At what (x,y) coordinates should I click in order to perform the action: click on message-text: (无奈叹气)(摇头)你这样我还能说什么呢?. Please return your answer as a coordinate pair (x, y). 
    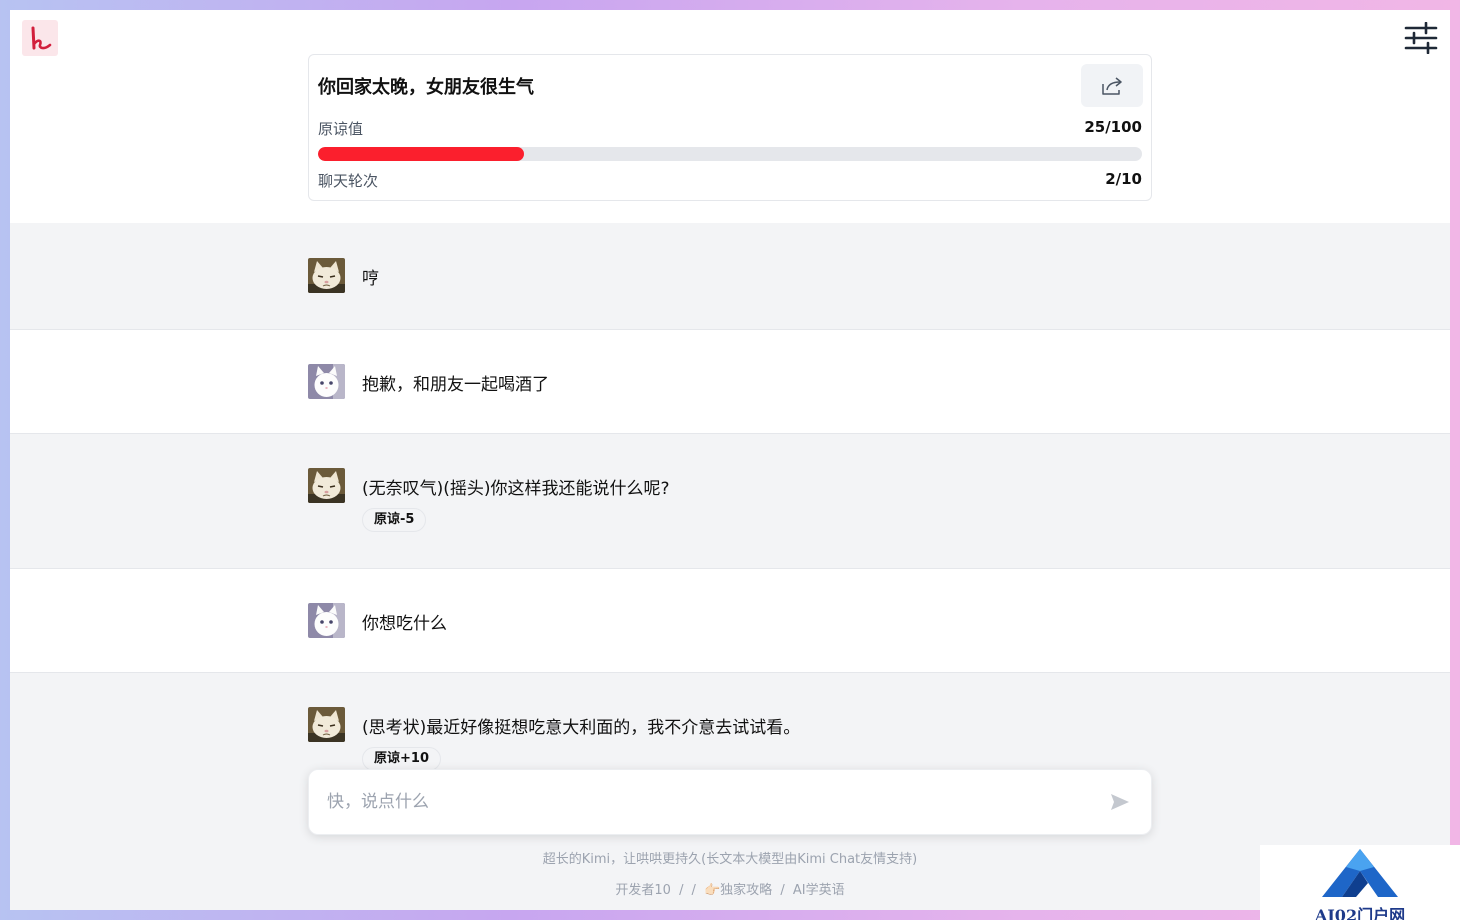
    Looking at the image, I should click on (516, 489).